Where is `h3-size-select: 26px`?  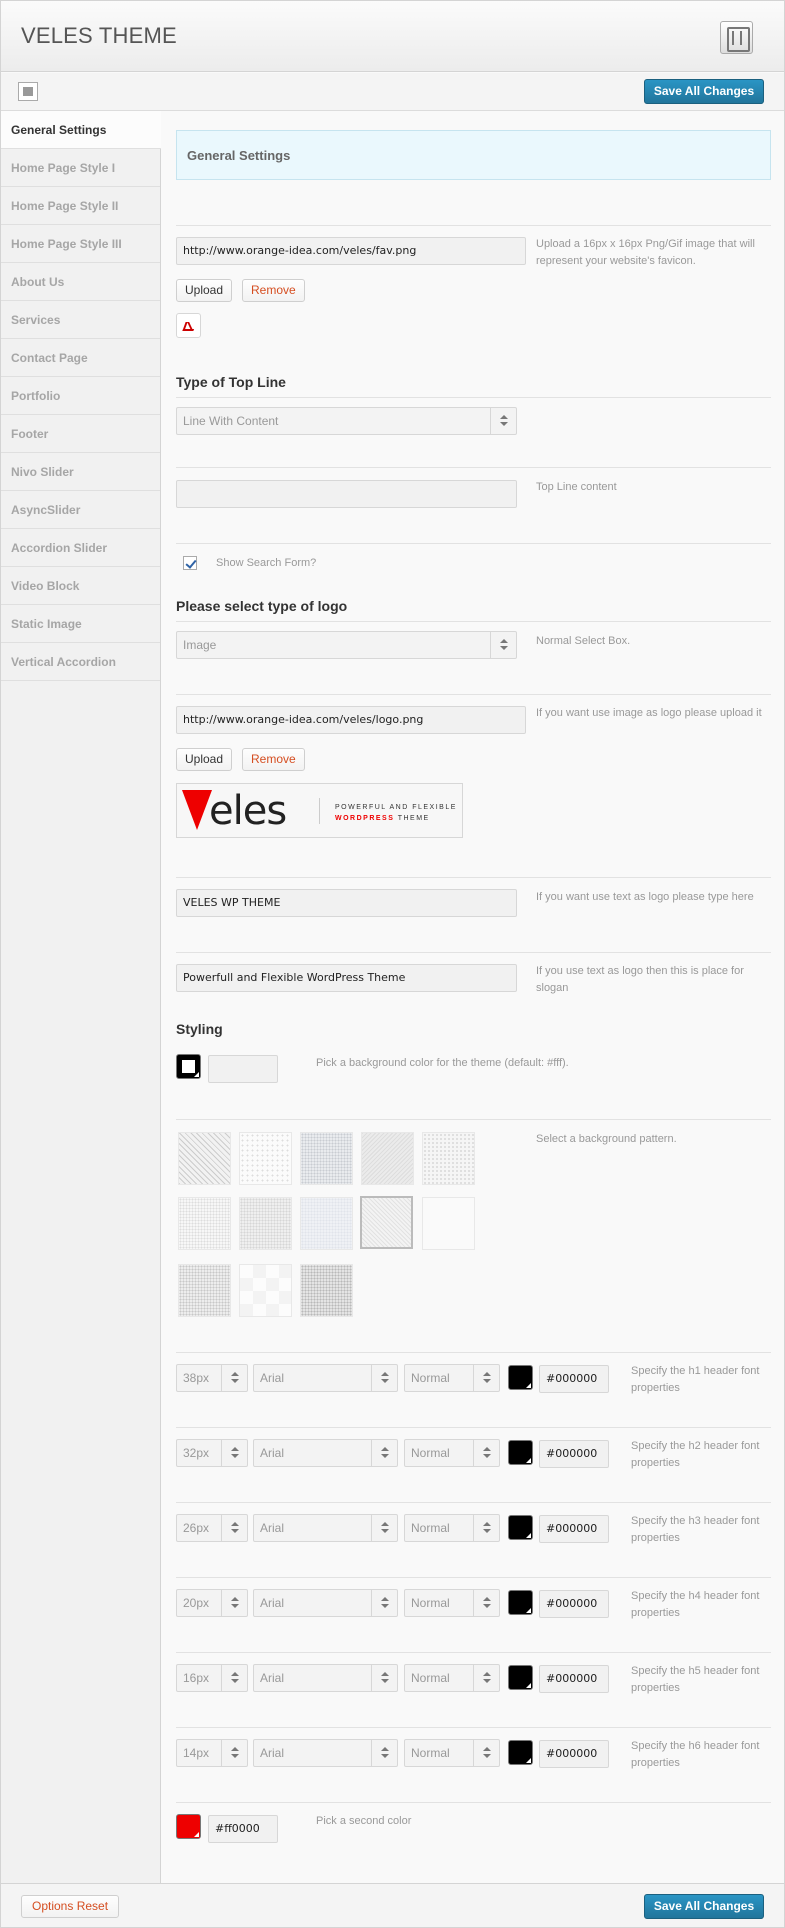
h3-size-select: 26px is located at coordinates (212, 1528).